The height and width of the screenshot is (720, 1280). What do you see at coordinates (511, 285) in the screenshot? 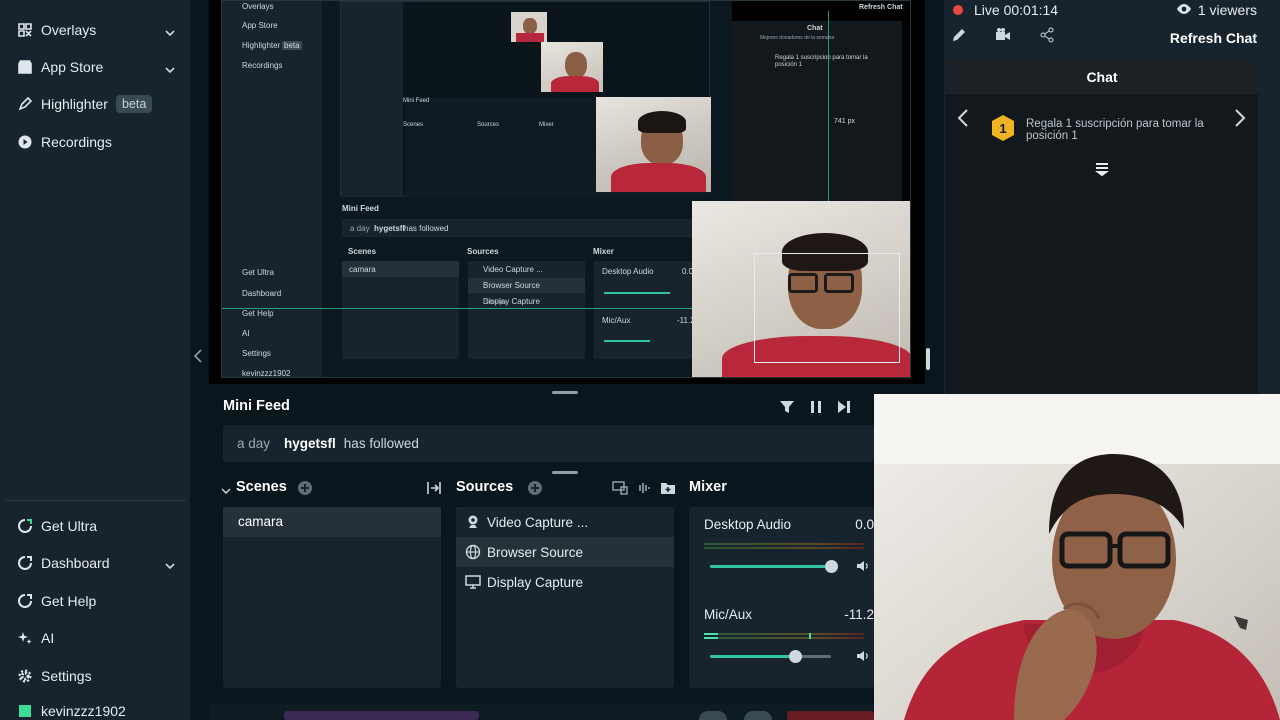
I see `inner-label: Browser Source` at bounding box center [511, 285].